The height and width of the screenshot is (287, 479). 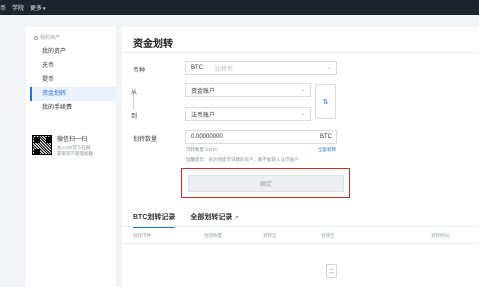 What do you see at coordinates (242, 159) in the screenshot?
I see `transfer-tip: 温馨提示：未达到提币日额的资产，暂不能转入法币账户` at bounding box center [242, 159].